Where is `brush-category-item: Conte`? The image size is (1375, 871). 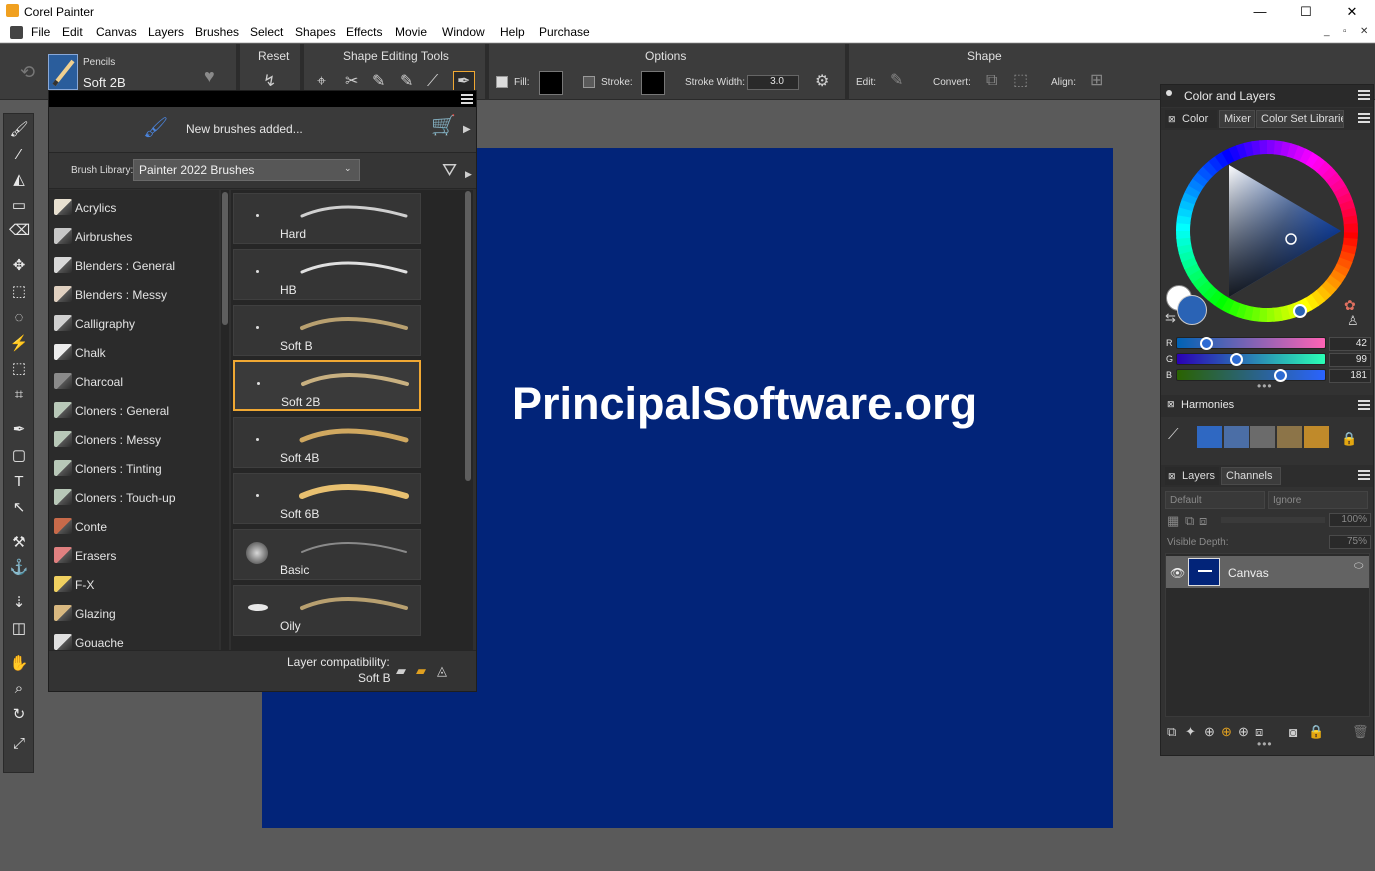 brush-category-item: Conte is located at coordinates (134, 526).